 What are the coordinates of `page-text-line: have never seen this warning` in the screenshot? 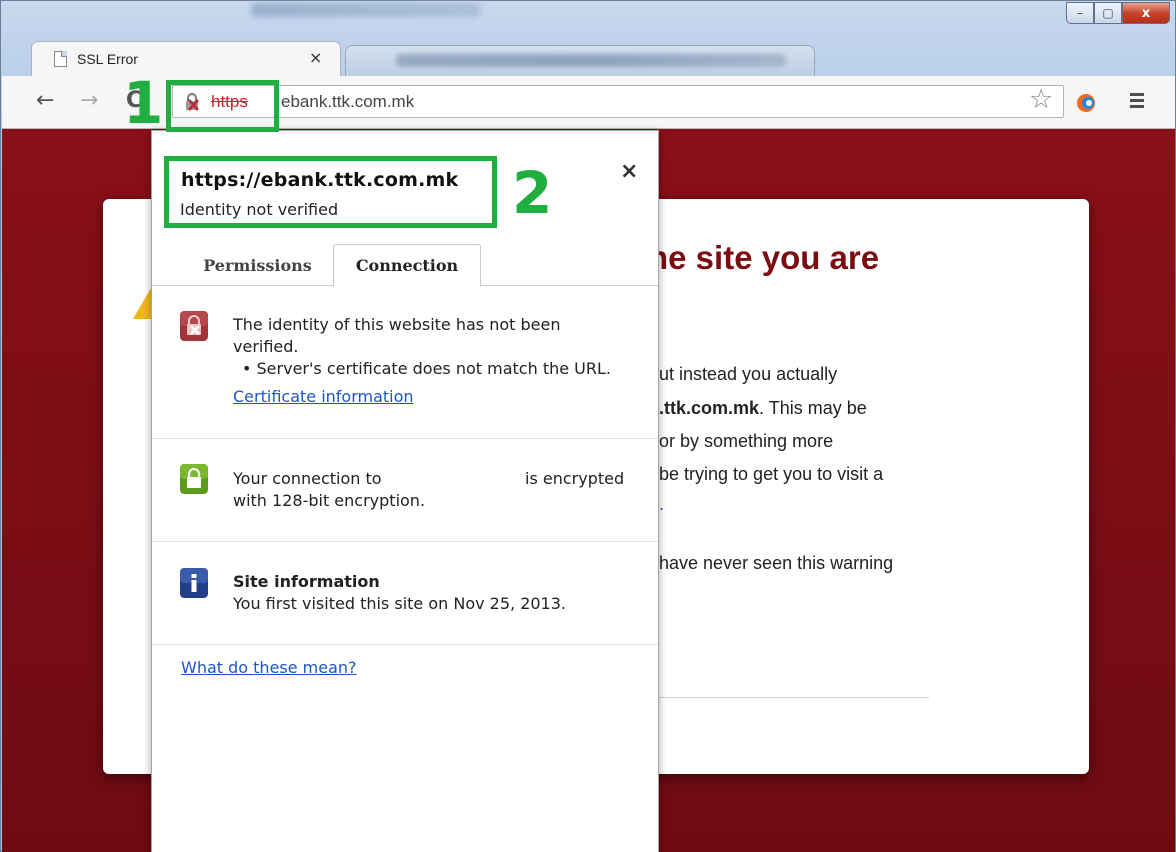 It's located at (776, 563).